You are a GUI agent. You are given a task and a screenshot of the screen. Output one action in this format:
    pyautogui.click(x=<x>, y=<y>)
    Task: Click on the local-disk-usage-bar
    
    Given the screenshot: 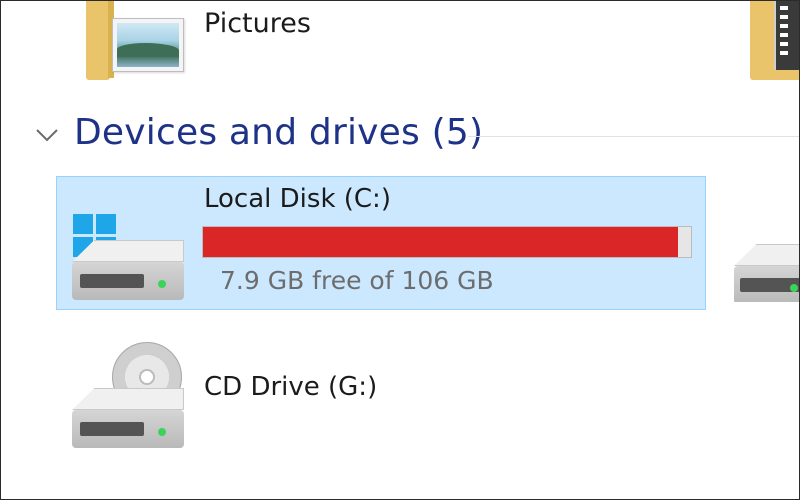 What is the action you would take?
    pyautogui.click(x=447, y=242)
    